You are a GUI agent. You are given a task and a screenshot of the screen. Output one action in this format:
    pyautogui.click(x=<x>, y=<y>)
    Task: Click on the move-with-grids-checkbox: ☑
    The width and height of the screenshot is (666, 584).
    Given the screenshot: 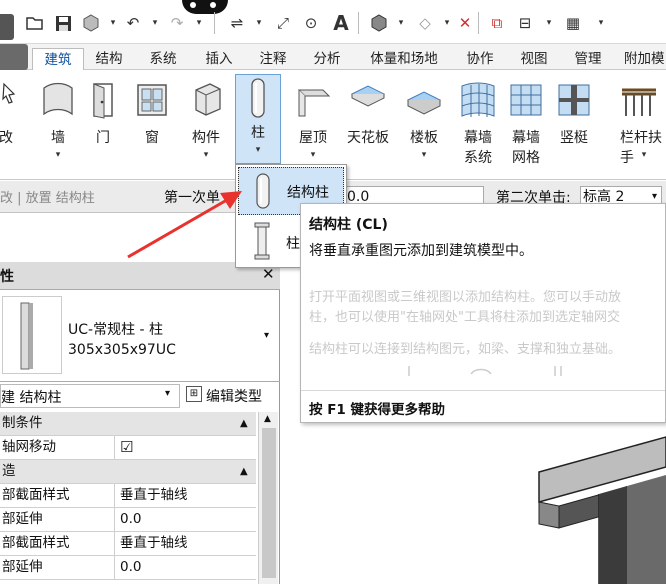 What is the action you would take?
    pyautogui.click(x=187, y=448)
    